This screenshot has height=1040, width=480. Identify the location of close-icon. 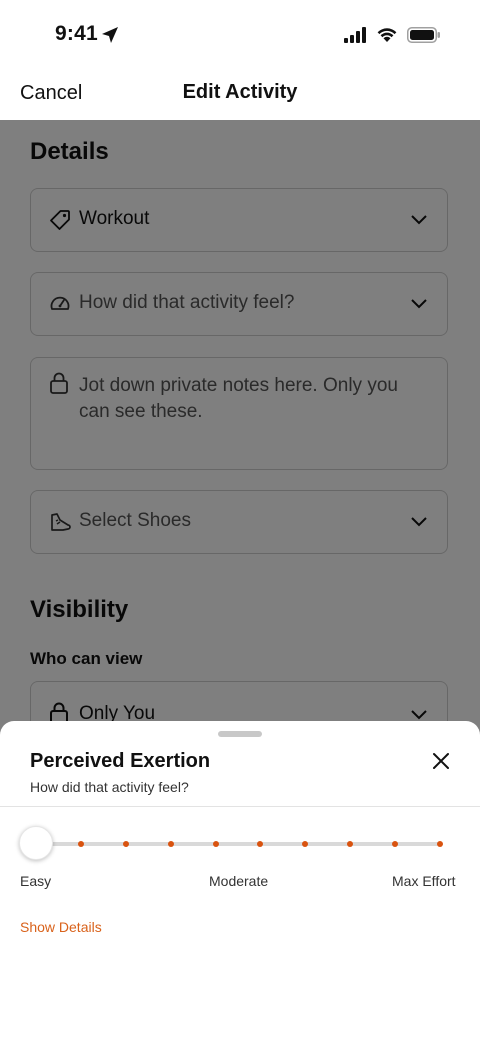
(441, 761).